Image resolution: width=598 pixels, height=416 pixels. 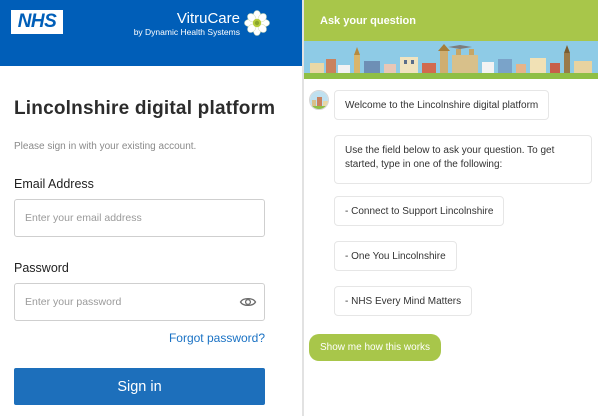 I want to click on page-title: Lincolnshire digital platform, so click(x=145, y=108).